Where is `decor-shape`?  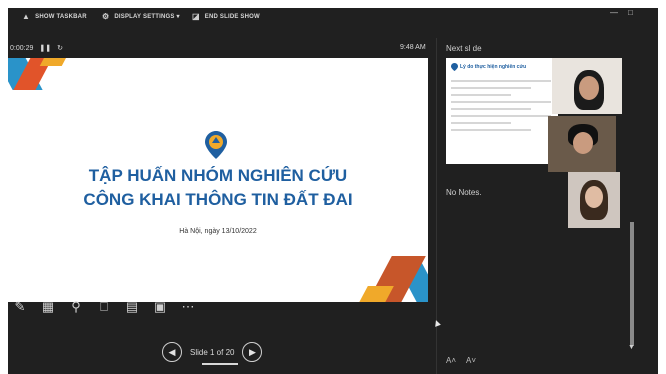
decor-shape is located at coordinates (55, 62).